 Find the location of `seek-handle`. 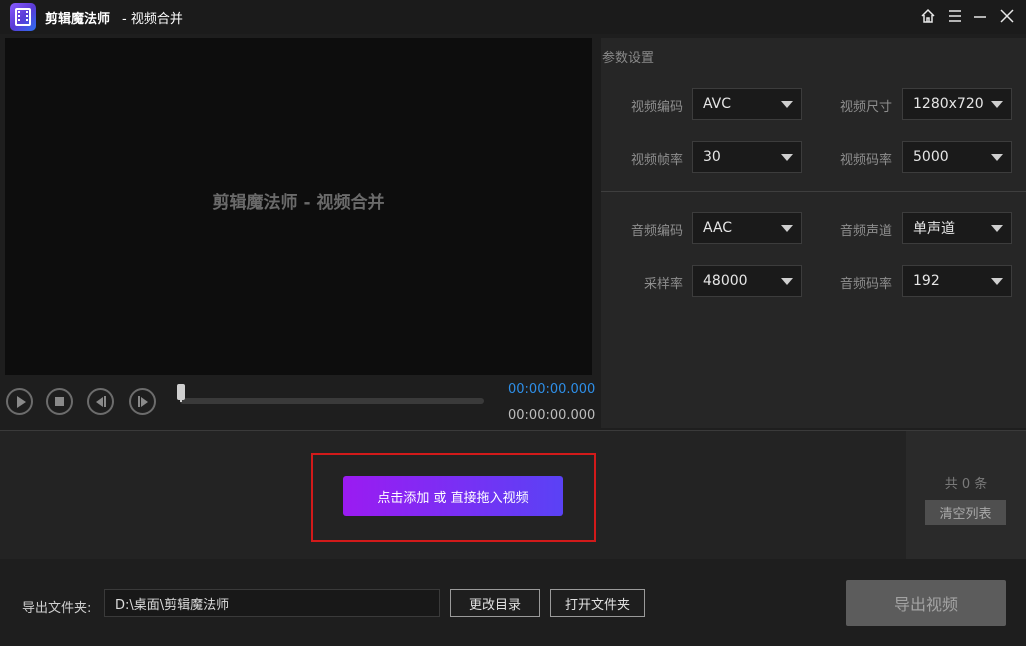

seek-handle is located at coordinates (181, 393).